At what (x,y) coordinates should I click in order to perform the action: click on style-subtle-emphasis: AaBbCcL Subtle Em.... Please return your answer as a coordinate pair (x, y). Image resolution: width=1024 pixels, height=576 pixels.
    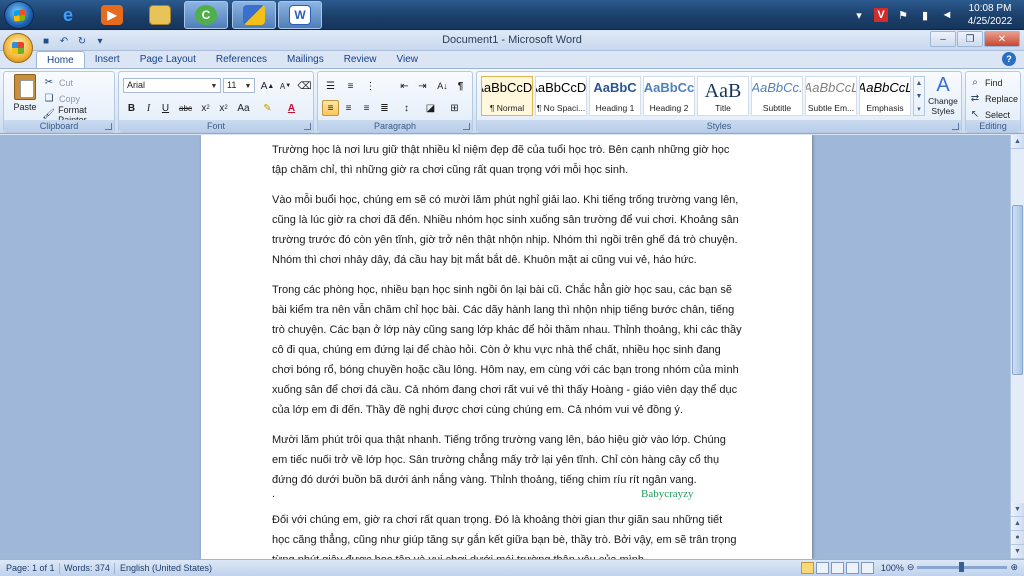
    Looking at the image, I should click on (831, 96).